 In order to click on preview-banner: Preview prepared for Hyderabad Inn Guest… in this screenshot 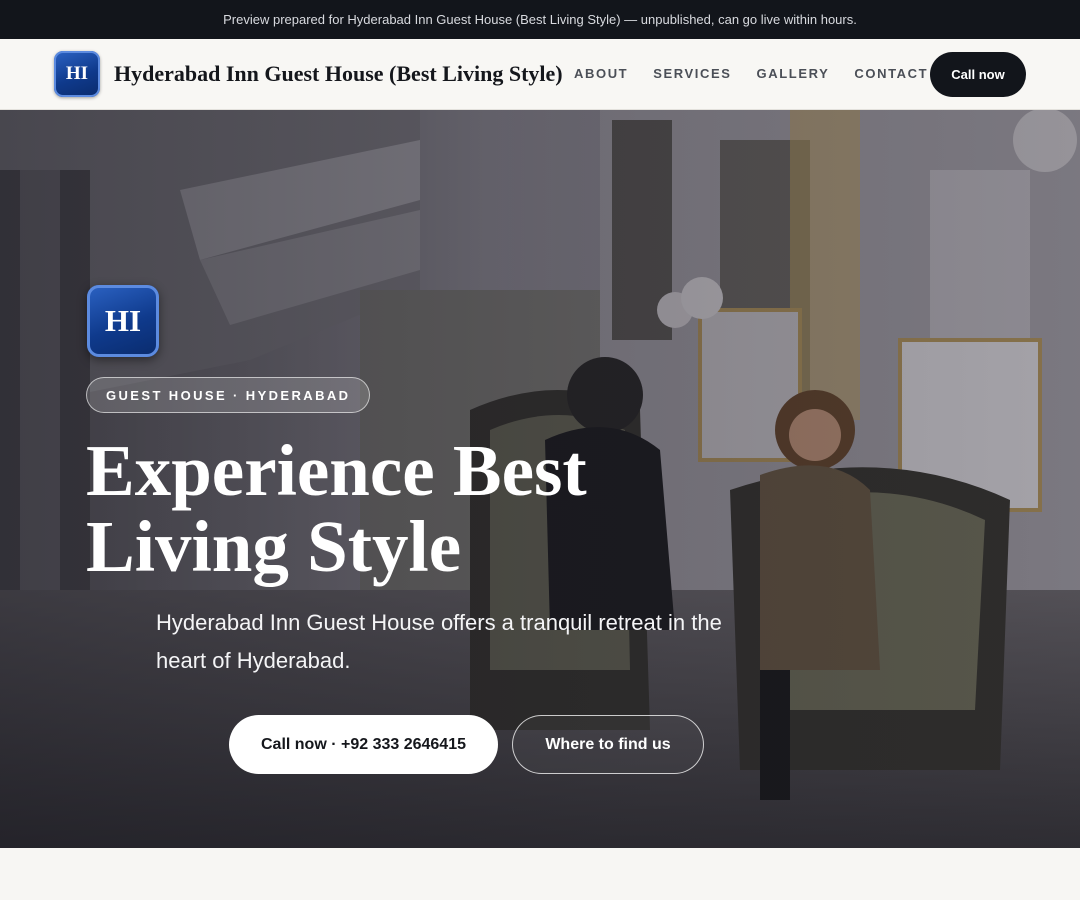, I will do `click(540, 19)`.